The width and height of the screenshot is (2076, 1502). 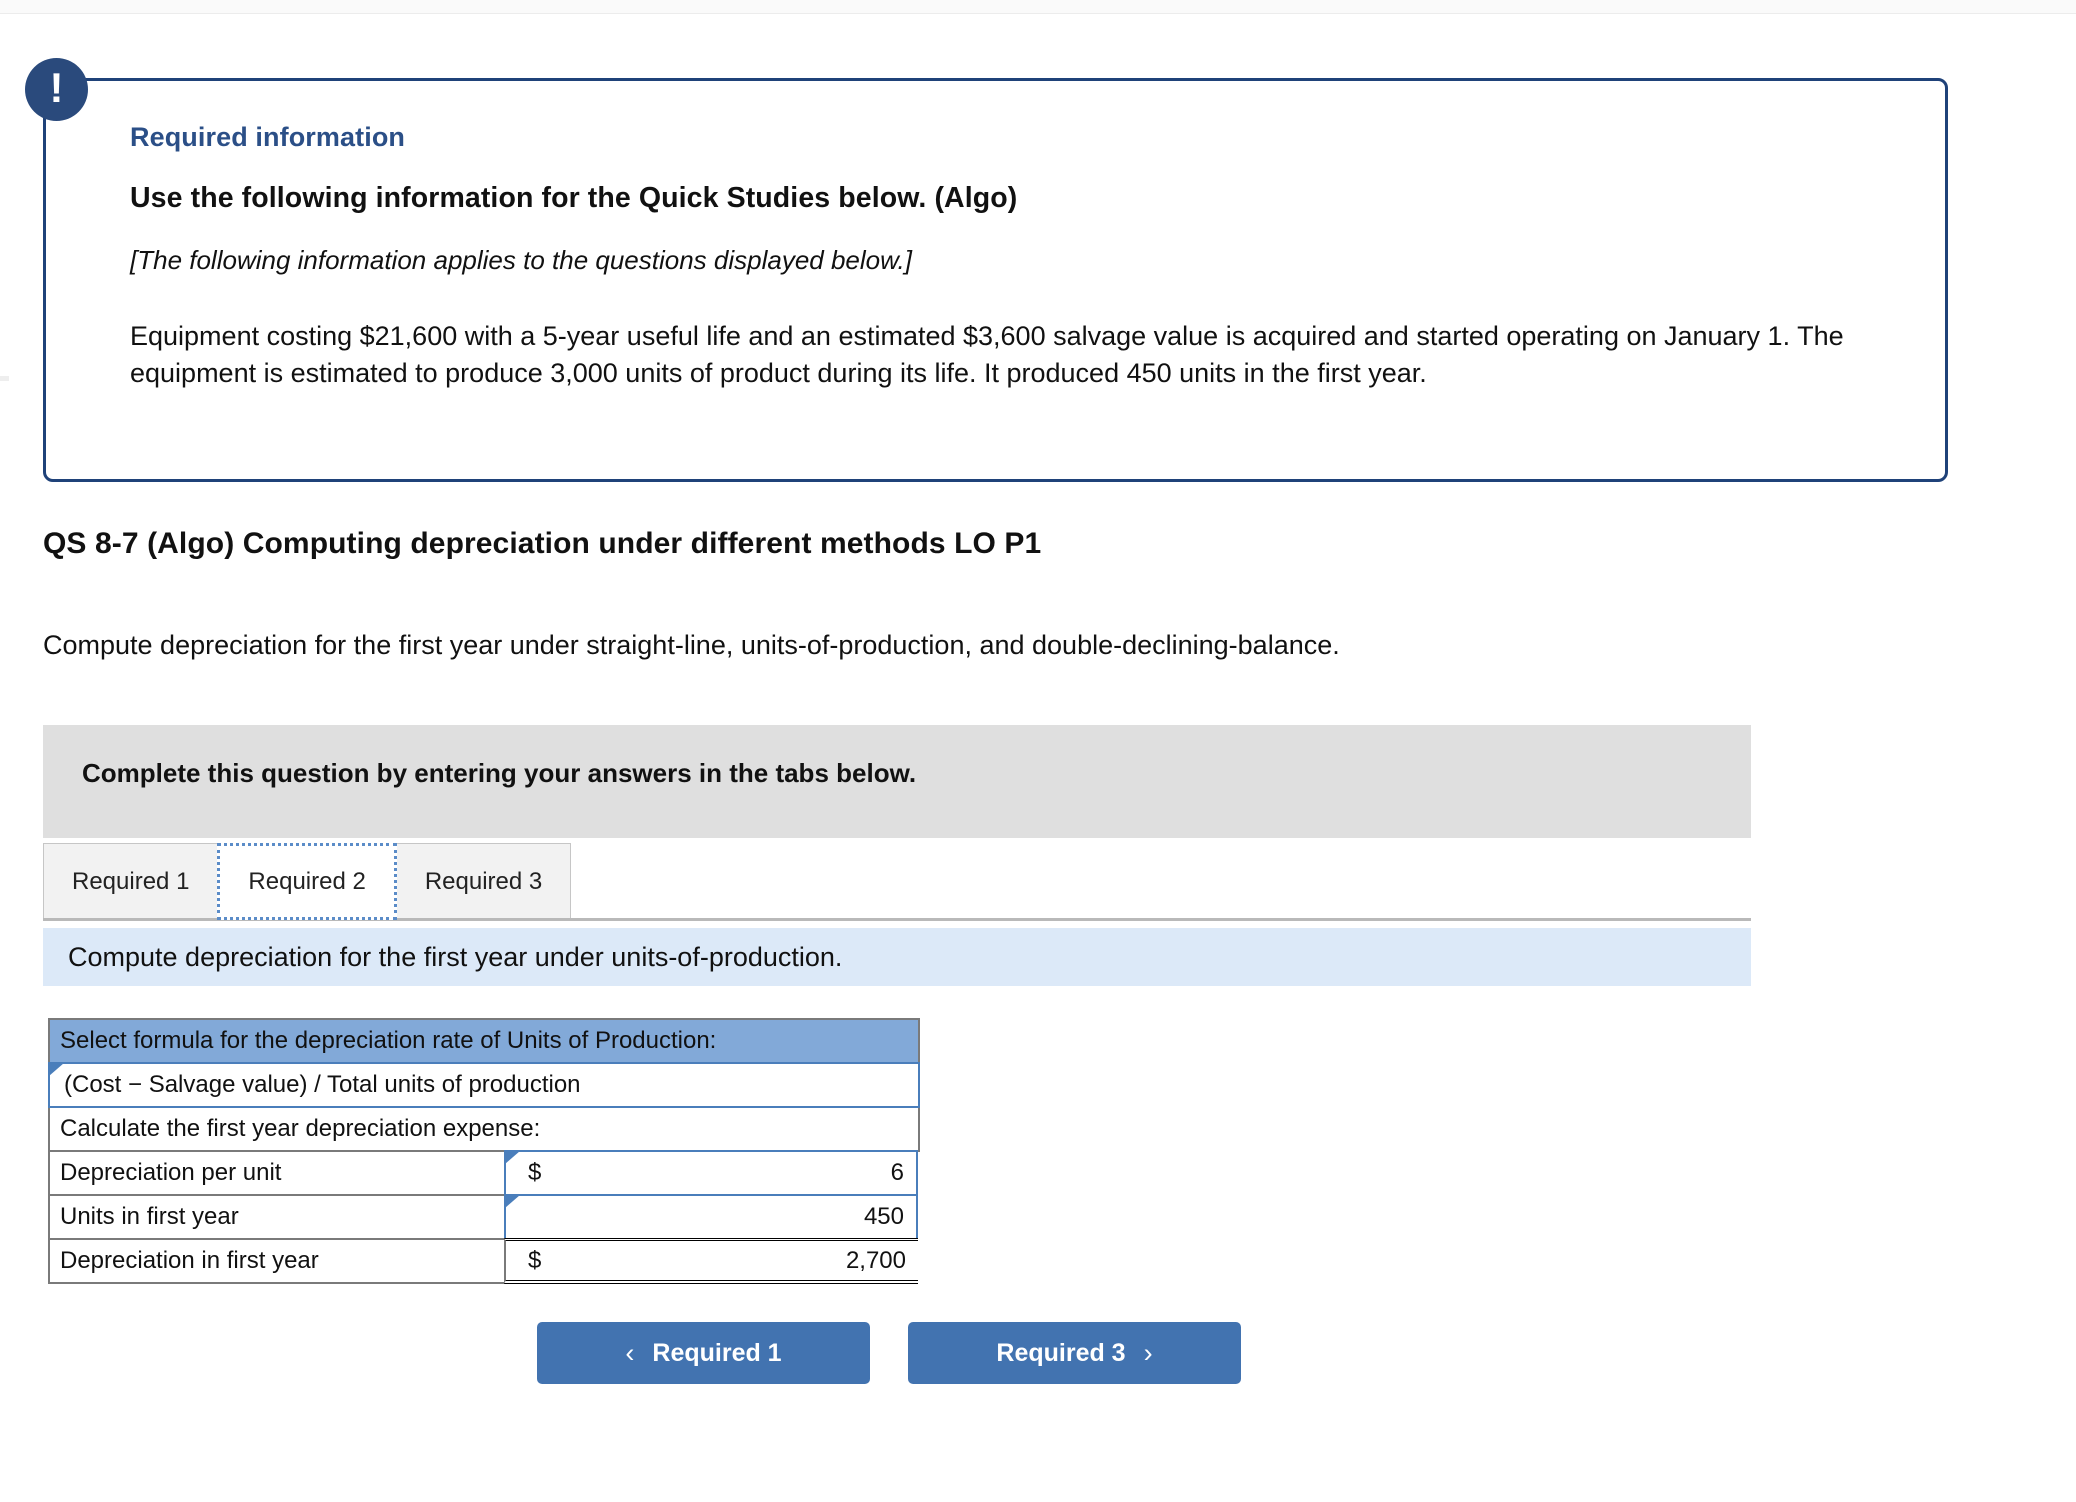 What do you see at coordinates (277, 1261) in the screenshot?
I see `row-label-depreciation-in-first-year: Depreciation in first year` at bounding box center [277, 1261].